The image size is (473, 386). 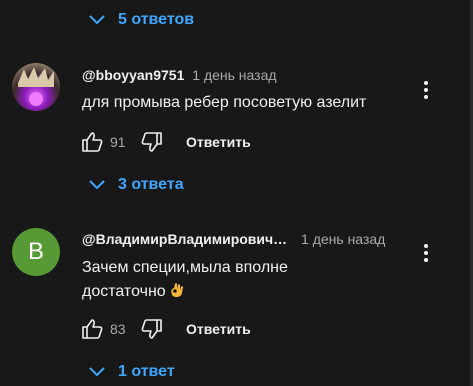 I want to click on avatar, so click(x=36, y=87).